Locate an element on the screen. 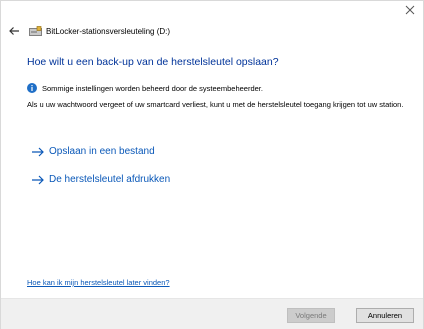 The height and width of the screenshot is (329, 424). save-to-file-option: Opslaan in een bestand is located at coordinates (93, 151).